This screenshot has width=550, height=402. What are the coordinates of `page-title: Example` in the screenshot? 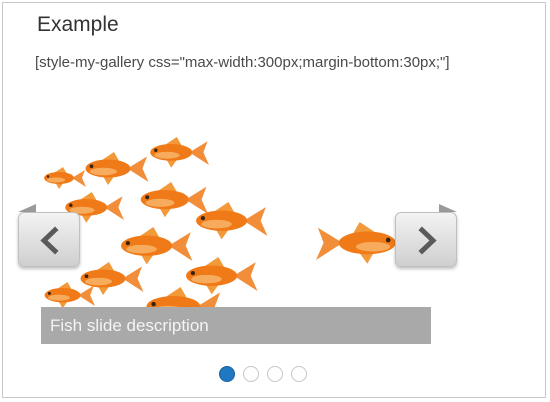 It's located at (78, 24).